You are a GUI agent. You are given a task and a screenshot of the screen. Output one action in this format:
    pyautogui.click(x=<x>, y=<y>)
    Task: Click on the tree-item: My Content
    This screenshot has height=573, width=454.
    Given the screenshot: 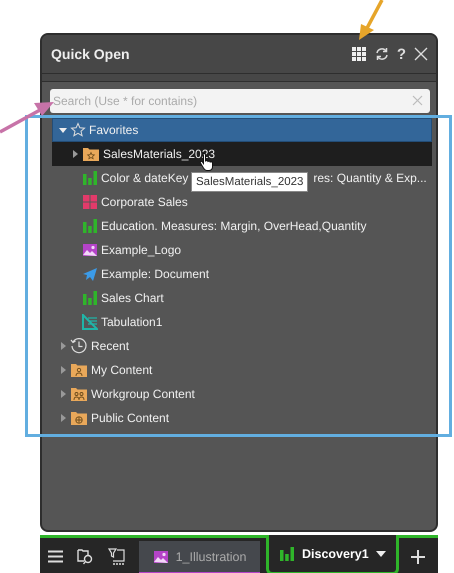 What is the action you would take?
    pyautogui.click(x=242, y=370)
    